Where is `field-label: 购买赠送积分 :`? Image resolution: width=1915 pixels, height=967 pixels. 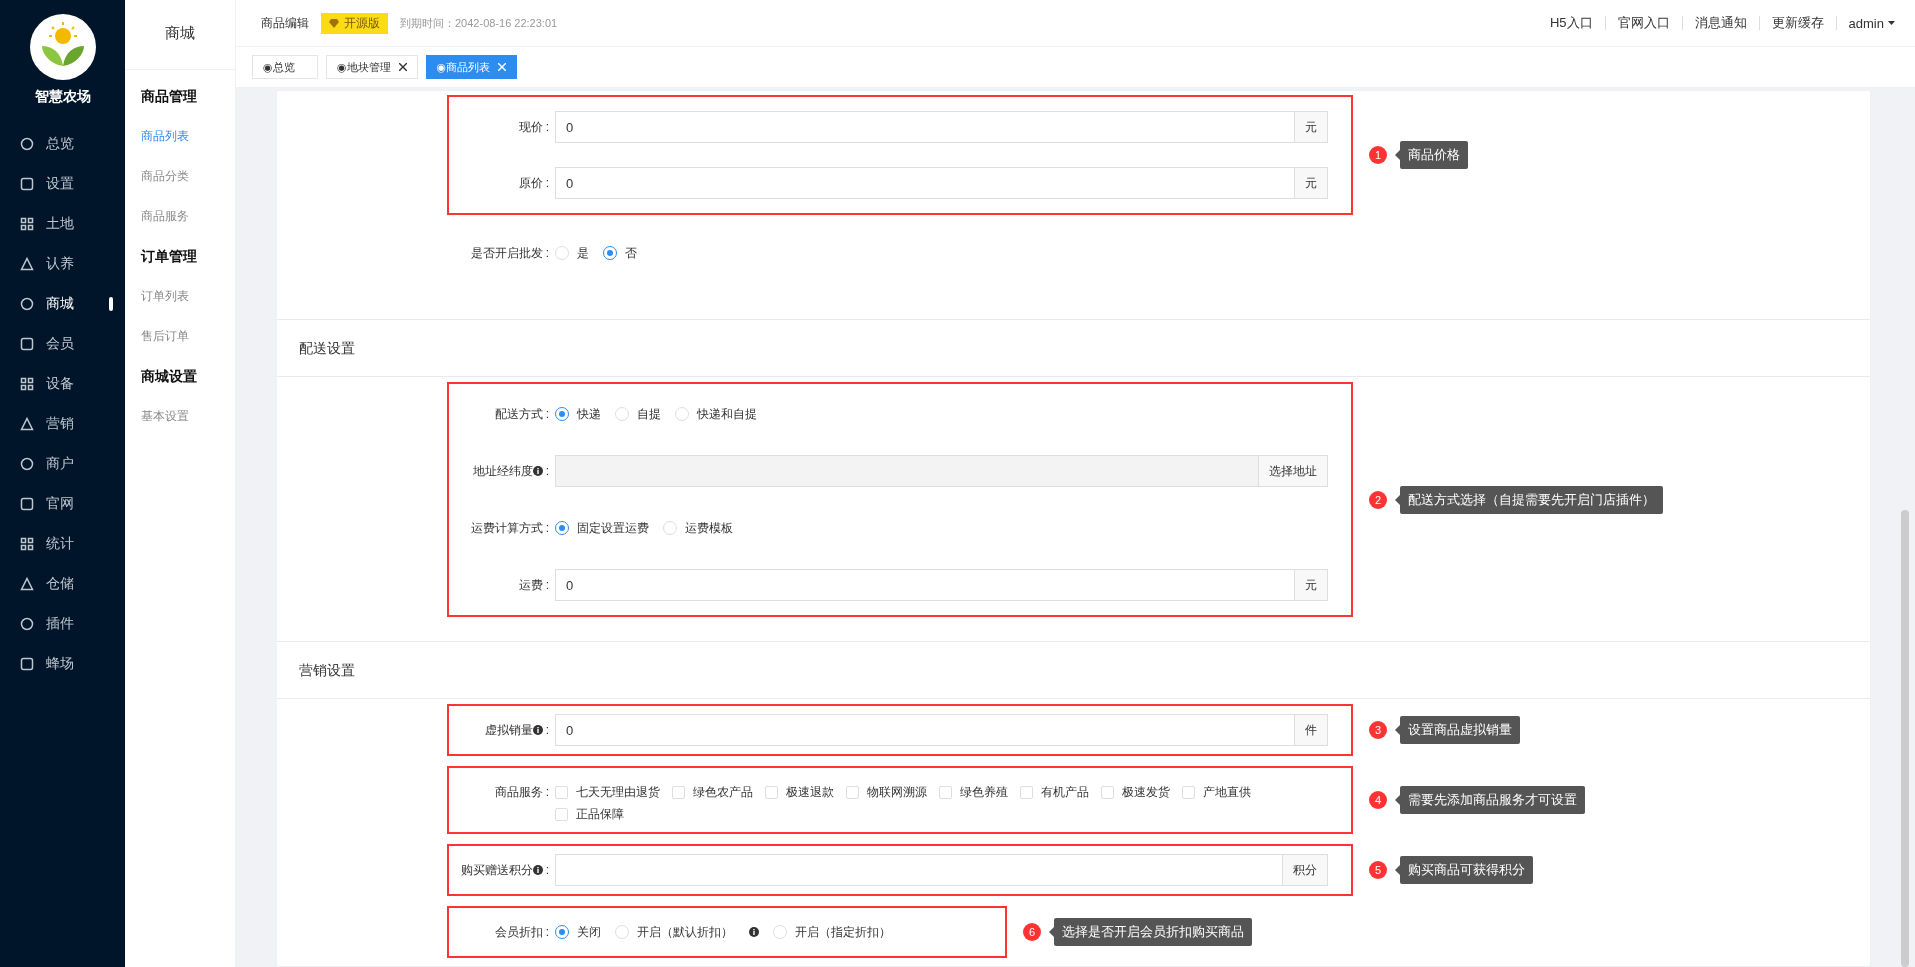
field-label: 购买赠送积分 : is located at coordinates (504, 870).